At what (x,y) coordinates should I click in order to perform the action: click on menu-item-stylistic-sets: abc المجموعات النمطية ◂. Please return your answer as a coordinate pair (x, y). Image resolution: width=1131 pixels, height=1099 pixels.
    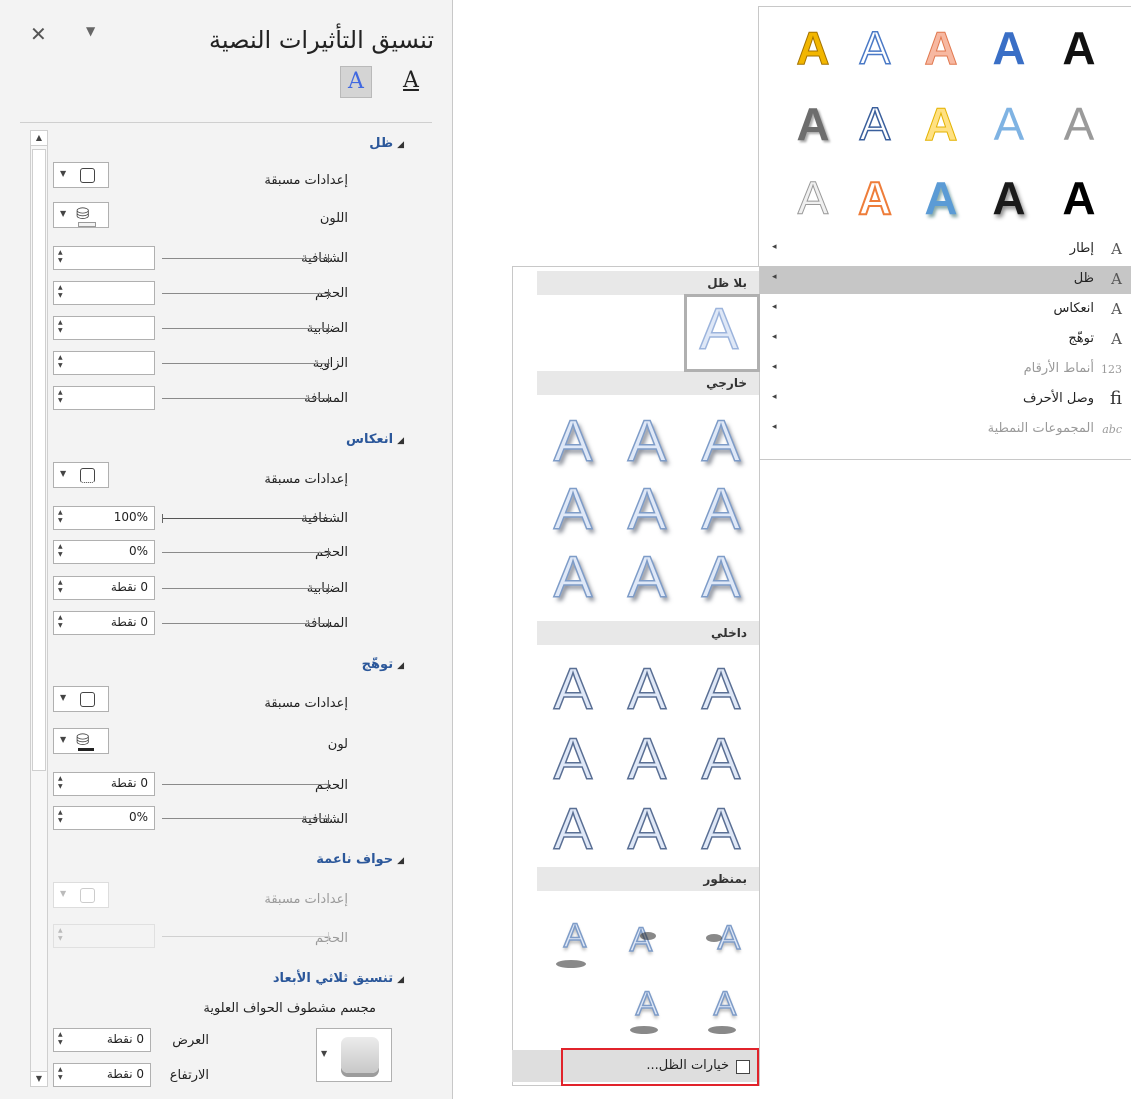
    Looking at the image, I should click on (945, 430).